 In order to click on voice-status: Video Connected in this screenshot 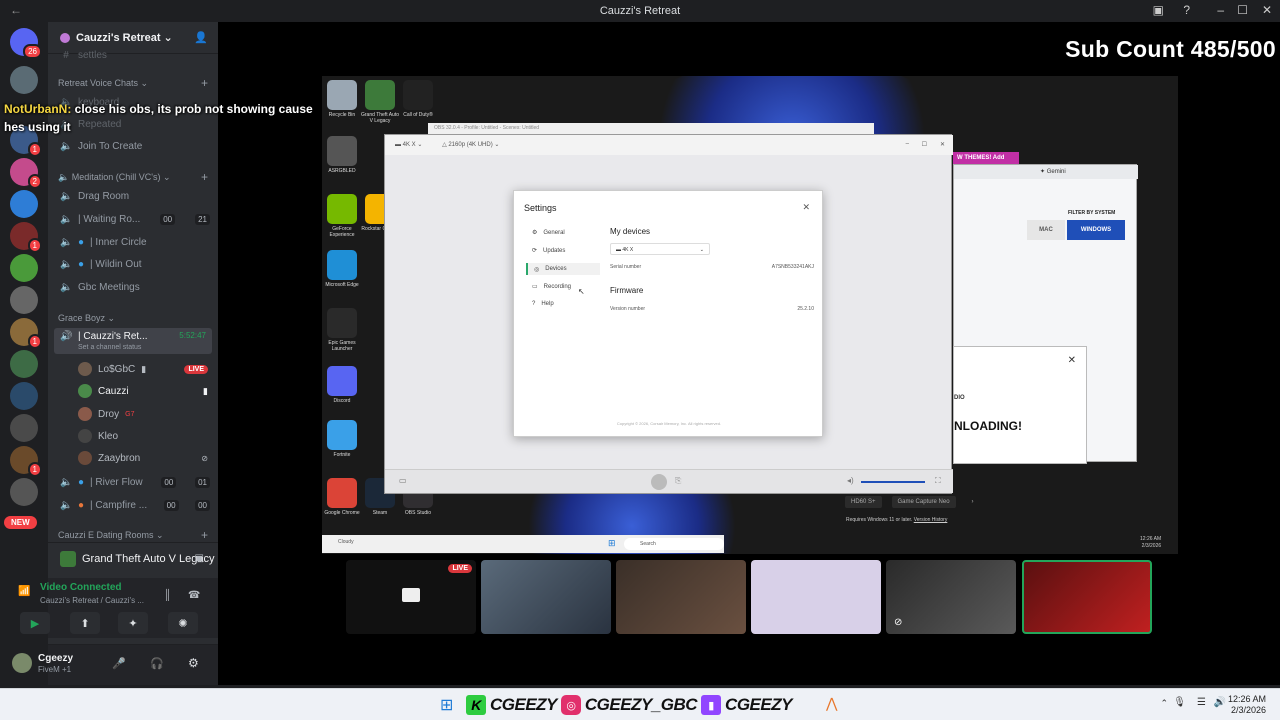, I will do `click(81, 587)`.